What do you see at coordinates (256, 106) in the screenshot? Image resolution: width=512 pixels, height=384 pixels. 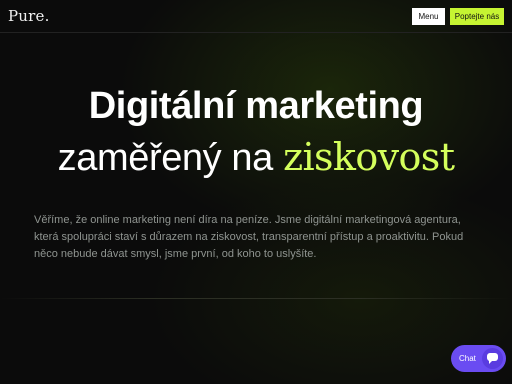 I see `hero-title-line1: Digitální marketing` at bounding box center [256, 106].